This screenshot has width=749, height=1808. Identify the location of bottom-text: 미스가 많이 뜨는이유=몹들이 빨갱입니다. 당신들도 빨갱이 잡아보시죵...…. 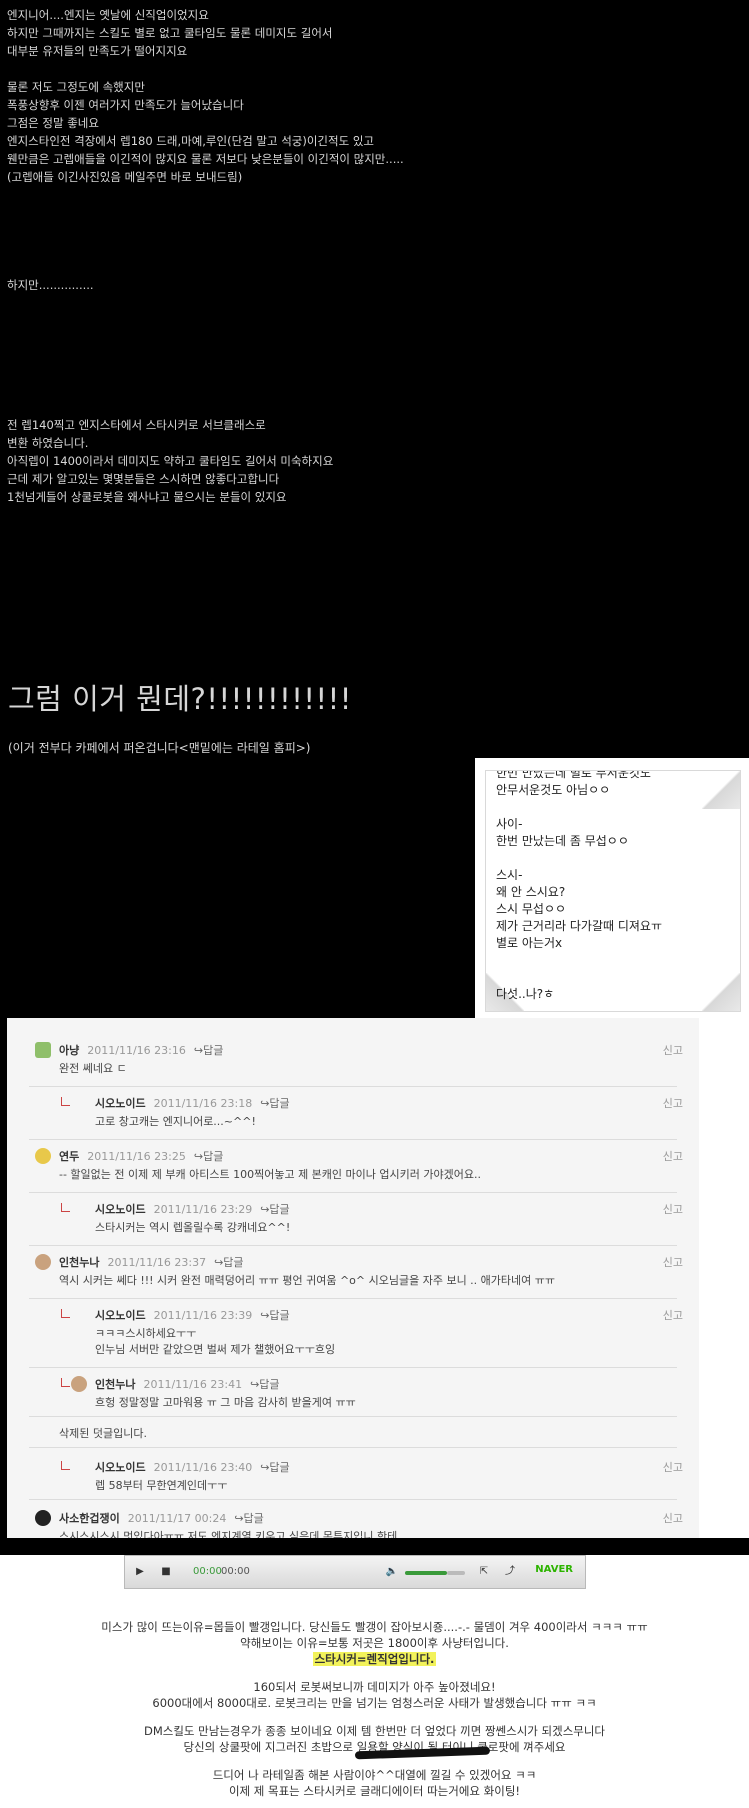
(374, 1709).